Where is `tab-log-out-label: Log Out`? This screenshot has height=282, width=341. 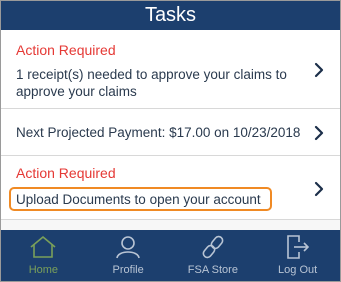 tab-log-out-label: Log Out is located at coordinates (298, 270).